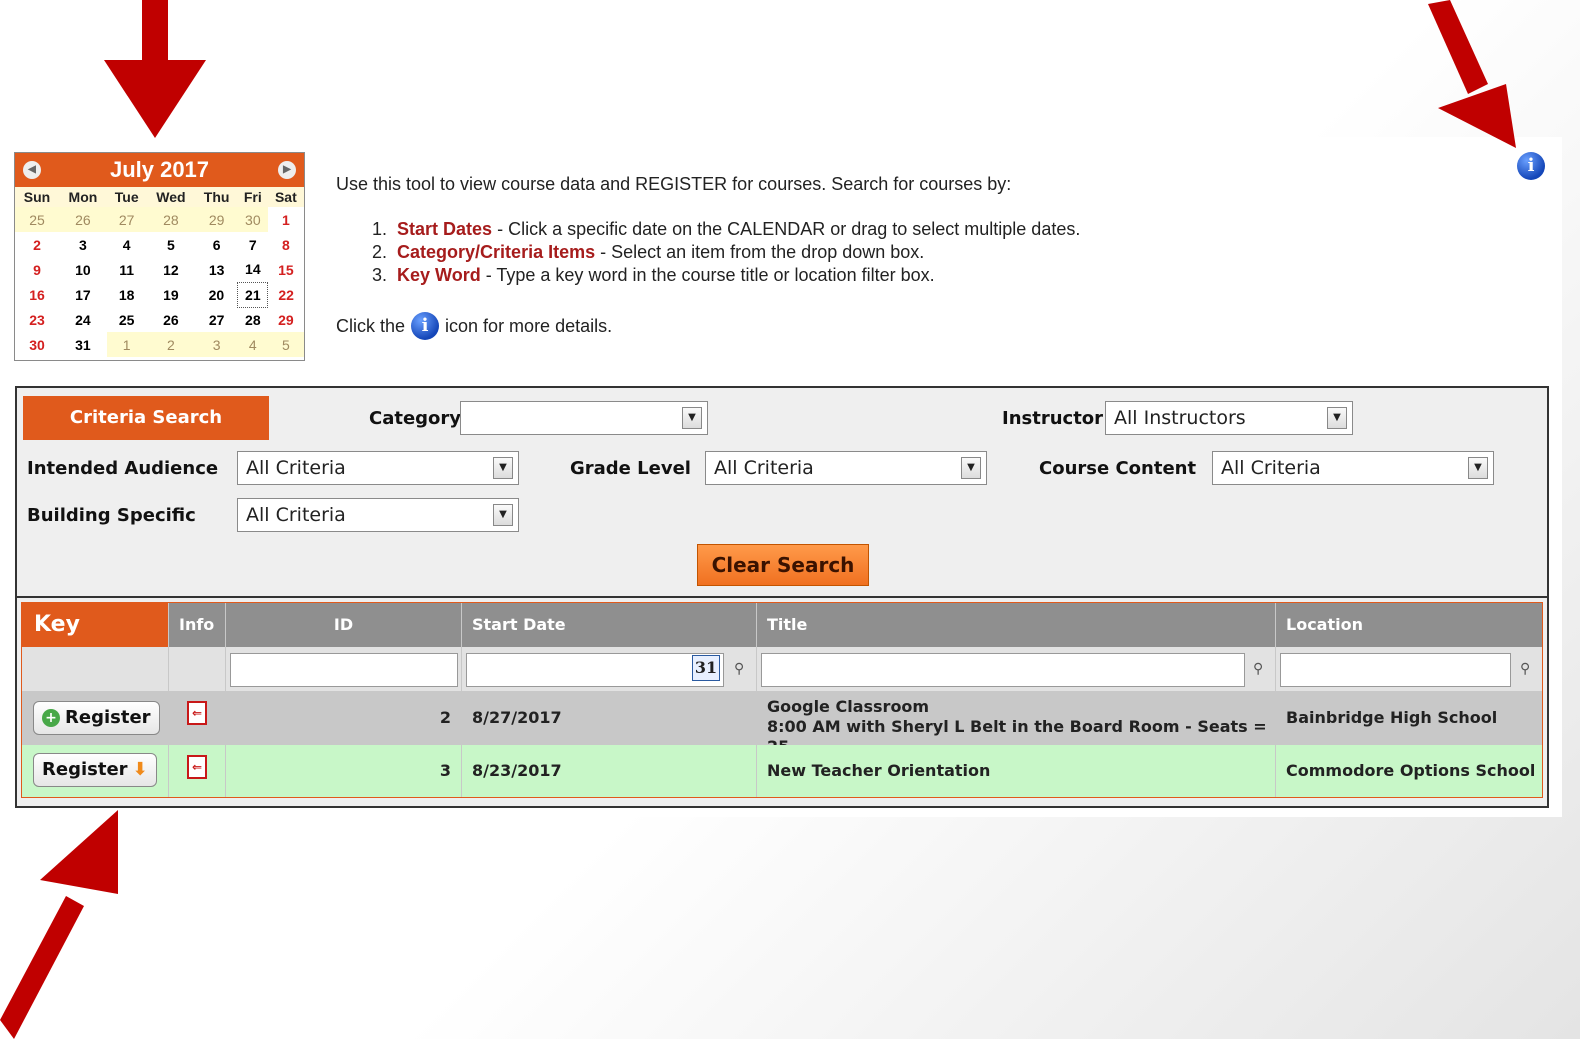 Image resolution: width=1580 pixels, height=1039 pixels. Describe the element at coordinates (37, 269) in the screenshot. I see `calendar-day: 9` at that location.